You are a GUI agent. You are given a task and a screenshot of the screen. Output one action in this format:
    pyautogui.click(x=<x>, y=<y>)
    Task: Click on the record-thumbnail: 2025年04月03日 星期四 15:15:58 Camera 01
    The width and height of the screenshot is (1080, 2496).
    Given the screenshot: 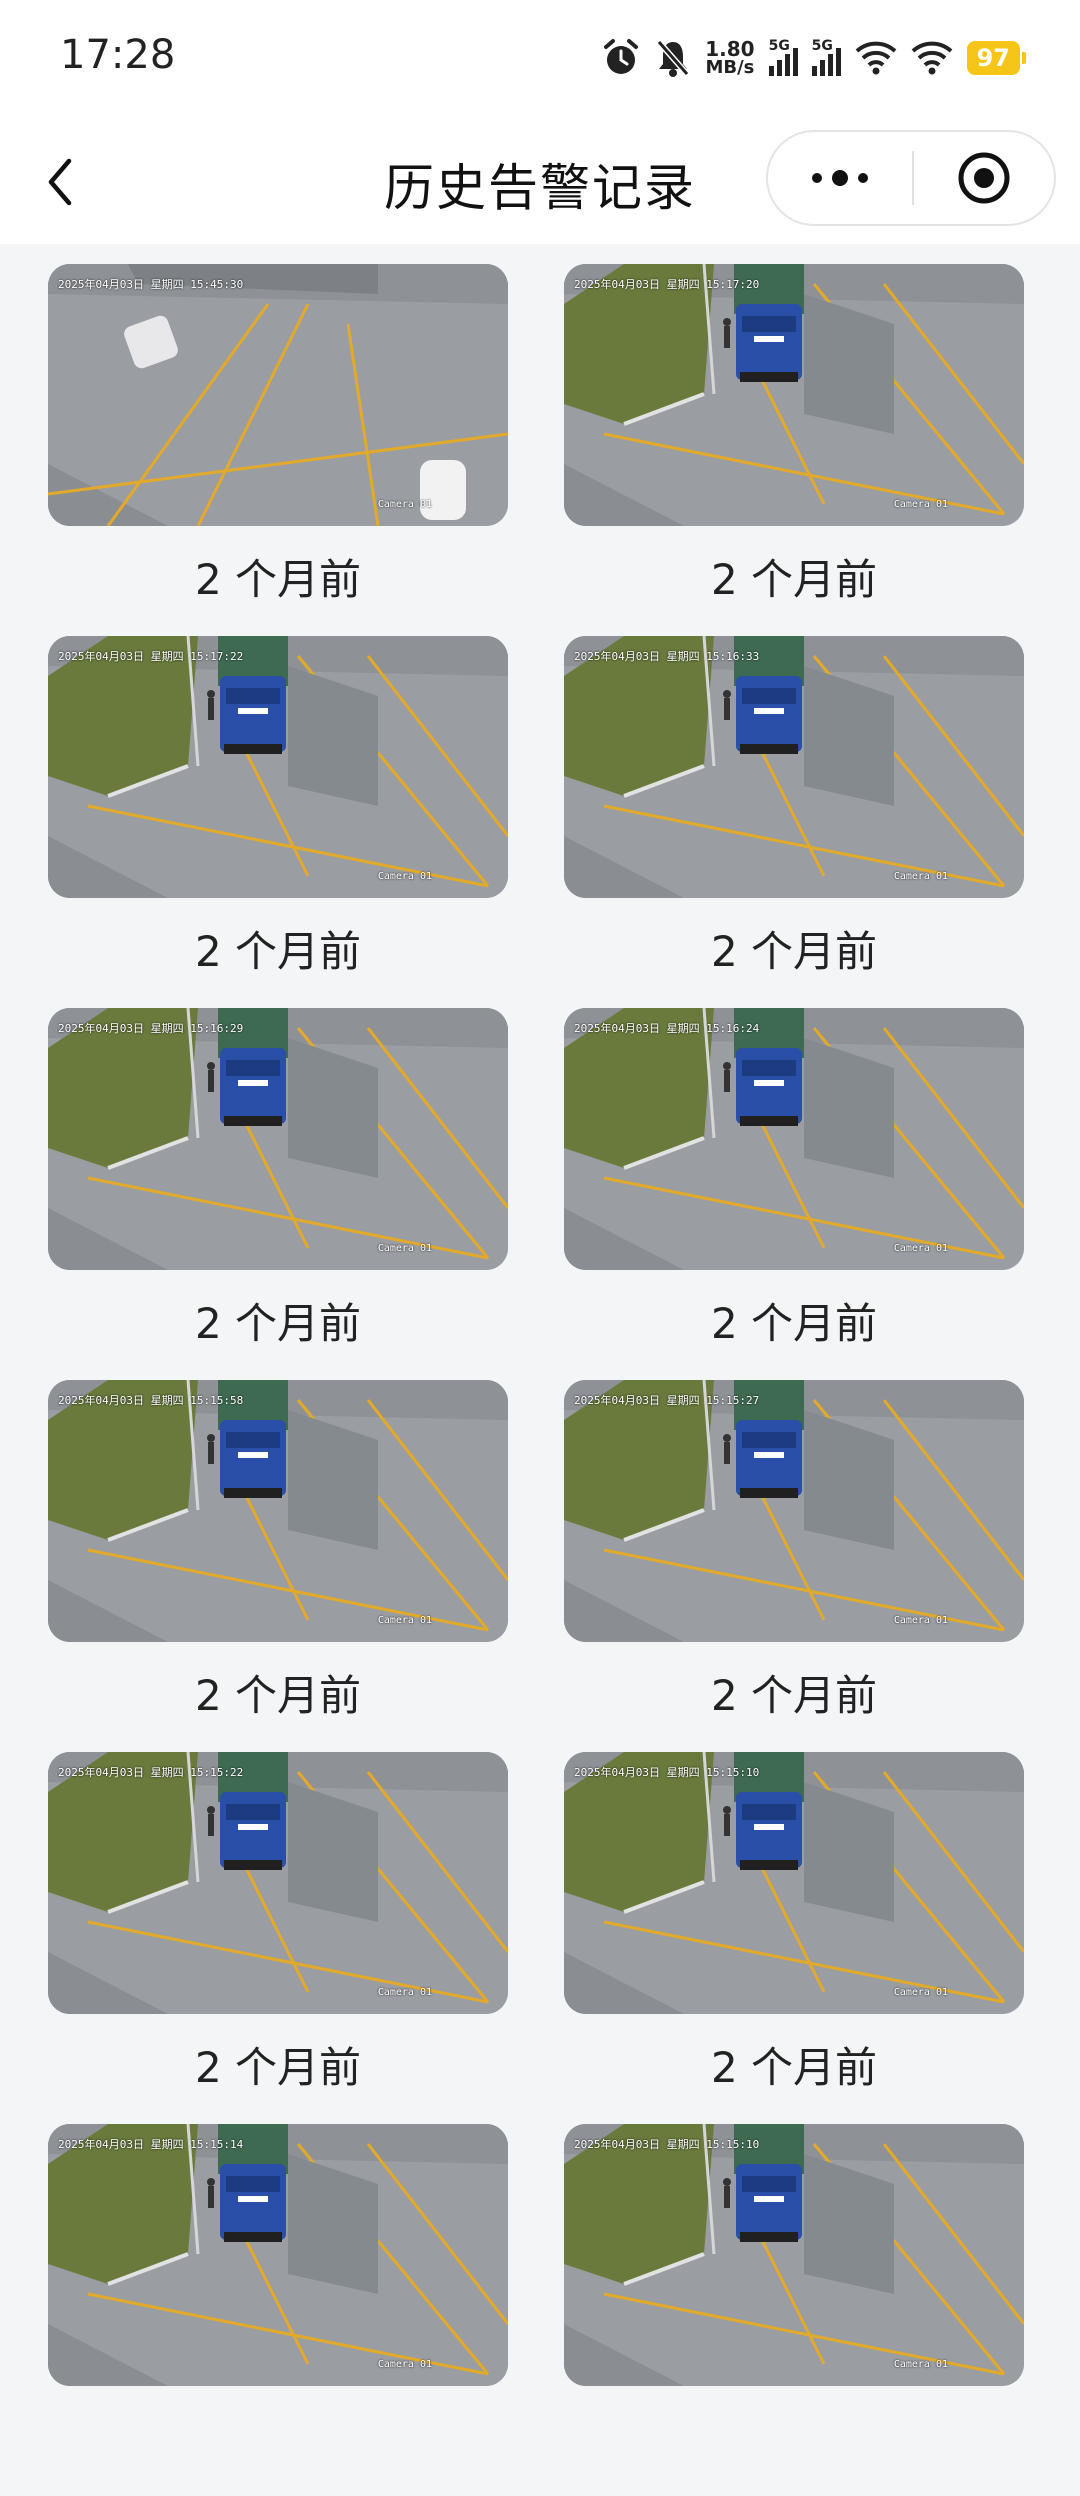 What is the action you would take?
    pyautogui.click(x=278, y=1511)
    